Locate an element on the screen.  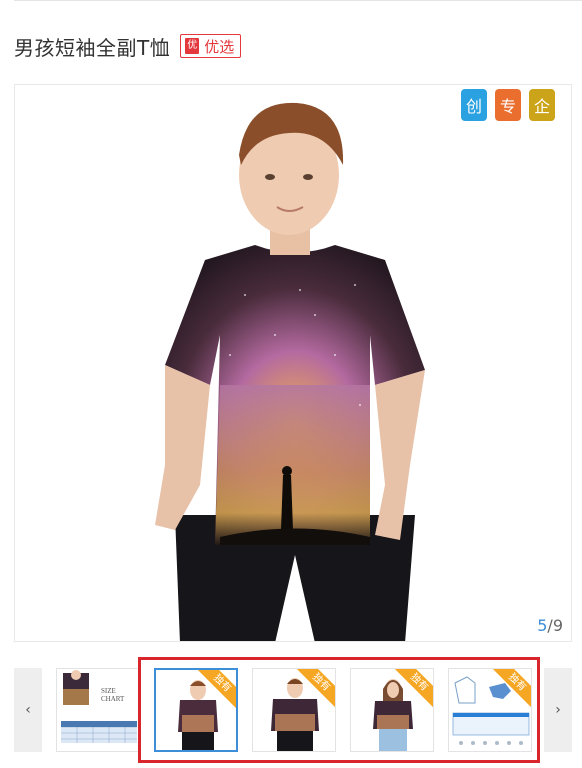
chevron-left-icon: ‹ is located at coordinates (28, 710).